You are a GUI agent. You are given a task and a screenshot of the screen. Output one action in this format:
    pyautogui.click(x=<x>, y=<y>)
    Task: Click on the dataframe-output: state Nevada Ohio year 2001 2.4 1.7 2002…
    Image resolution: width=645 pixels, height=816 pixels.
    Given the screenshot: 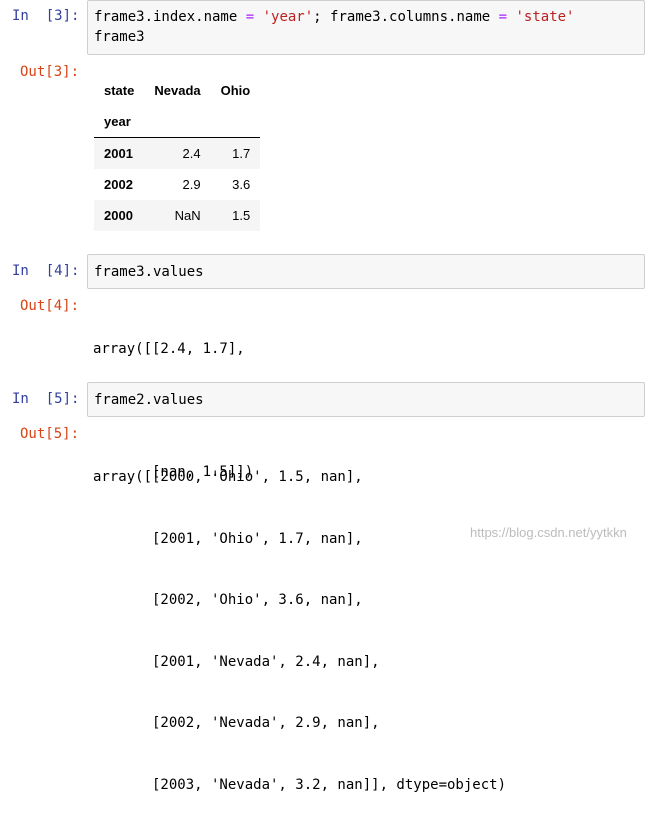 What is the action you would take?
    pyautogui.click(x=177, y=153)
    